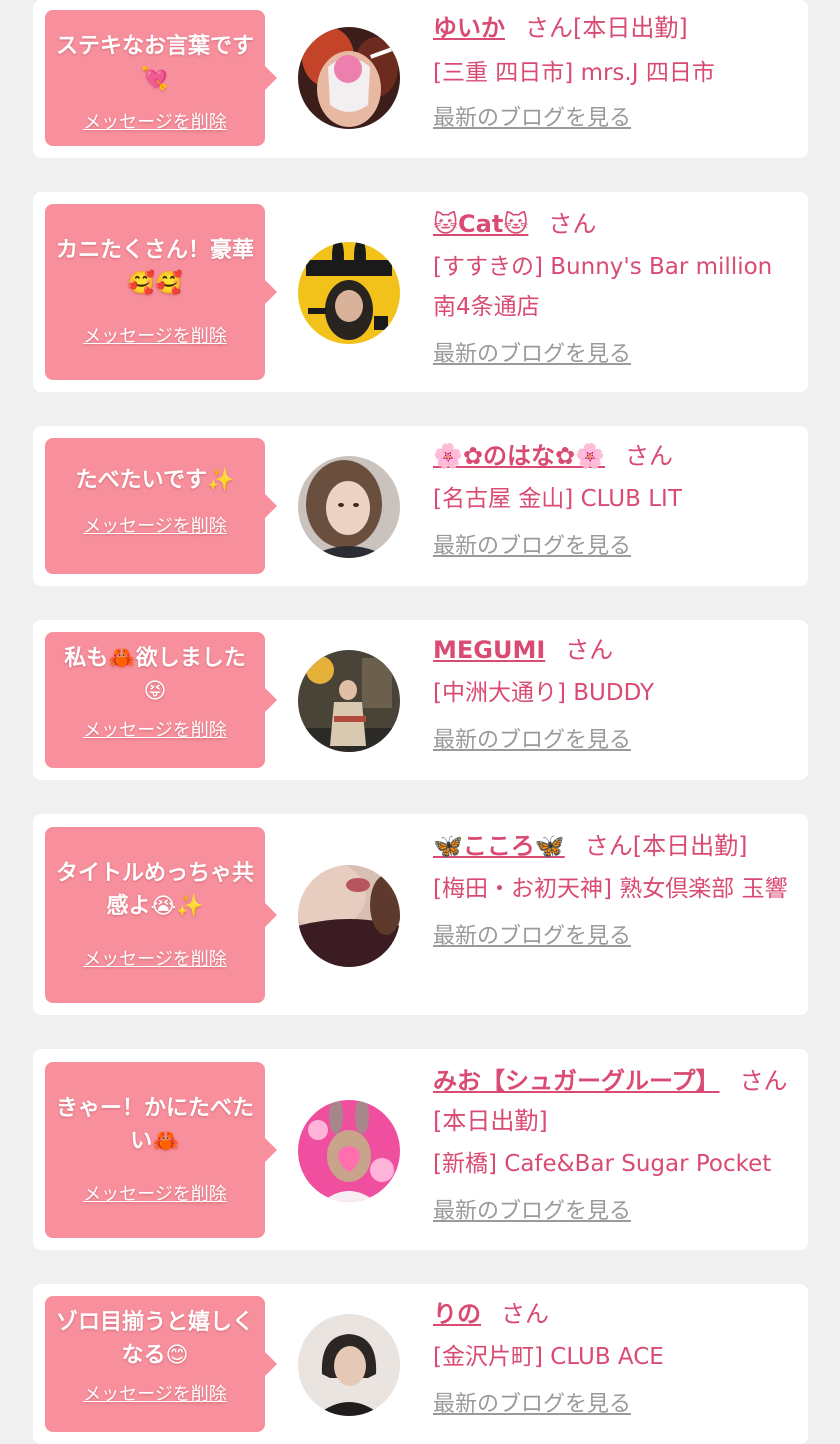 This screenshot has height=1444, width=840. I want to click on profile-name-link: ゆいか, so click(469, 28).